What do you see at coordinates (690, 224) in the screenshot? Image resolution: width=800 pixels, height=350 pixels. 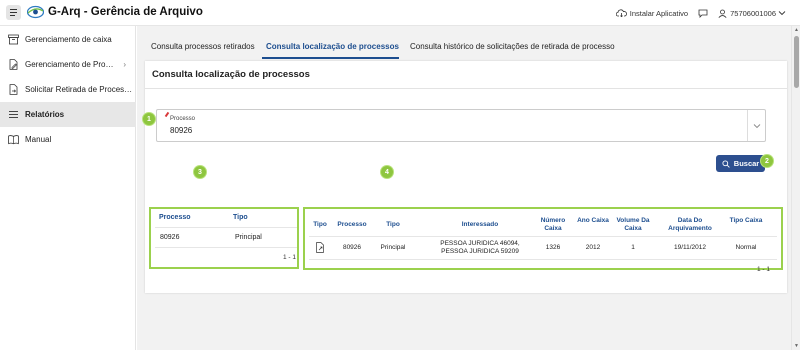 I see `column-header: Data Do Arquivamento` at bounding box center [690, 224].